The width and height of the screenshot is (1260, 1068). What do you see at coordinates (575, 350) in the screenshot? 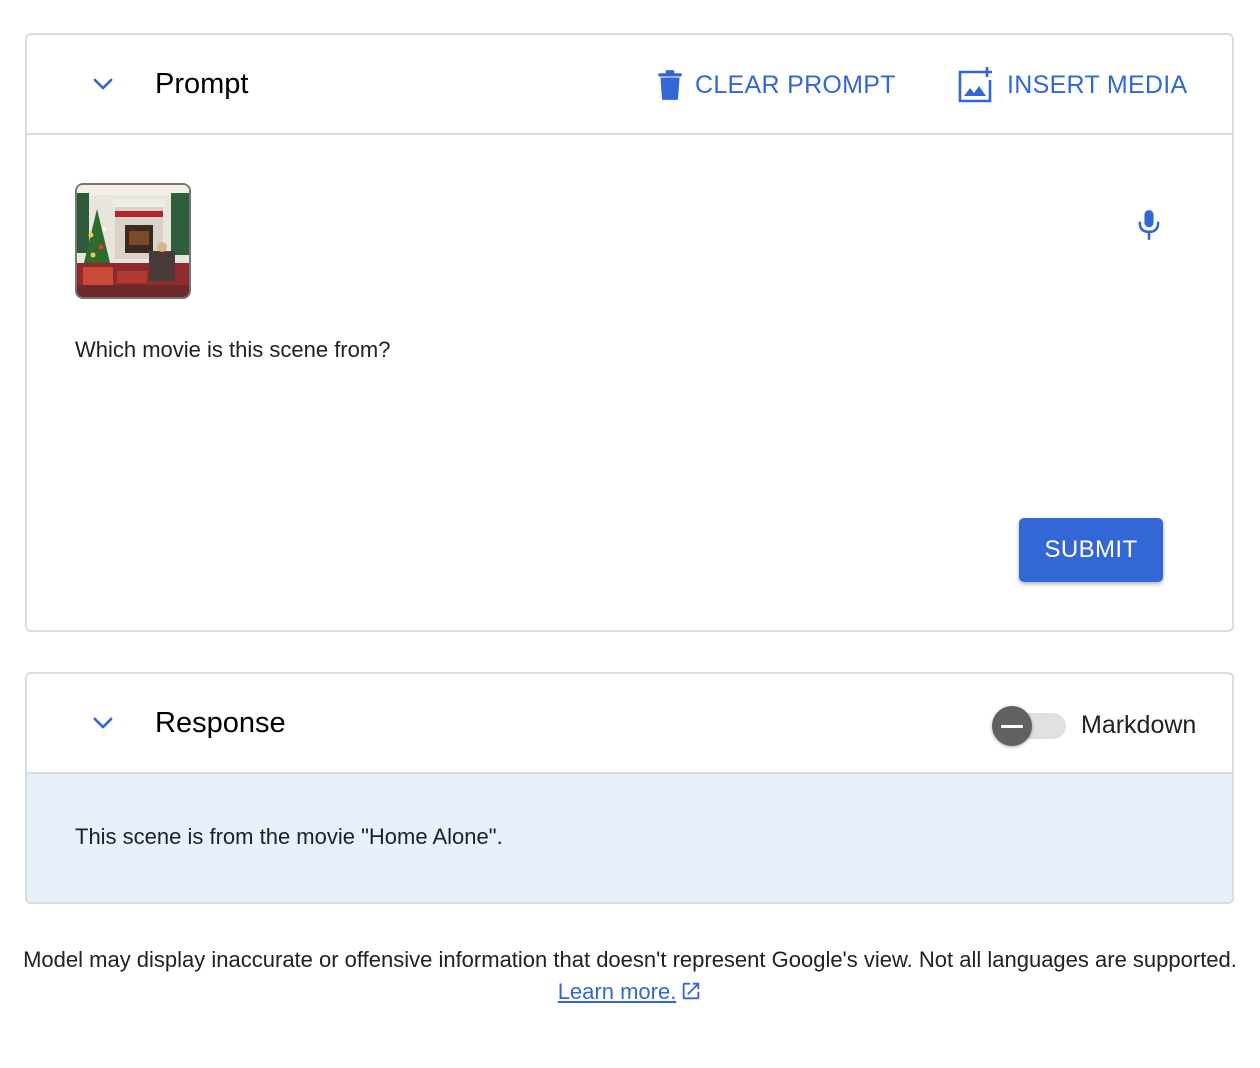
I see `prompt-input: Which movie is this scene from?` at bounding box center [575, 350].